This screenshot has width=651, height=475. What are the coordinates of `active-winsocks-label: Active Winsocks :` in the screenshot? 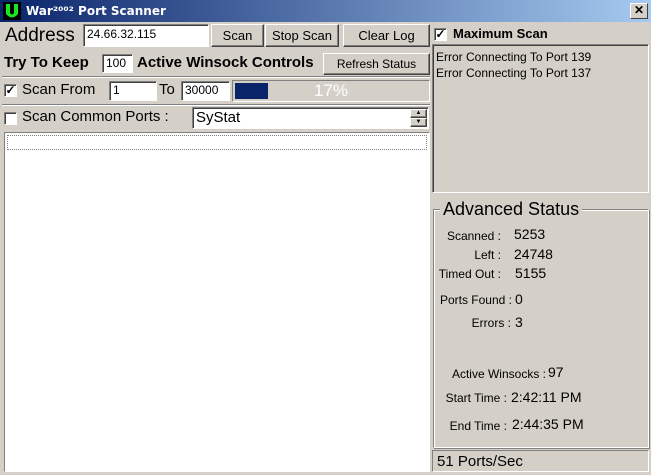 It's located at (498, 374).